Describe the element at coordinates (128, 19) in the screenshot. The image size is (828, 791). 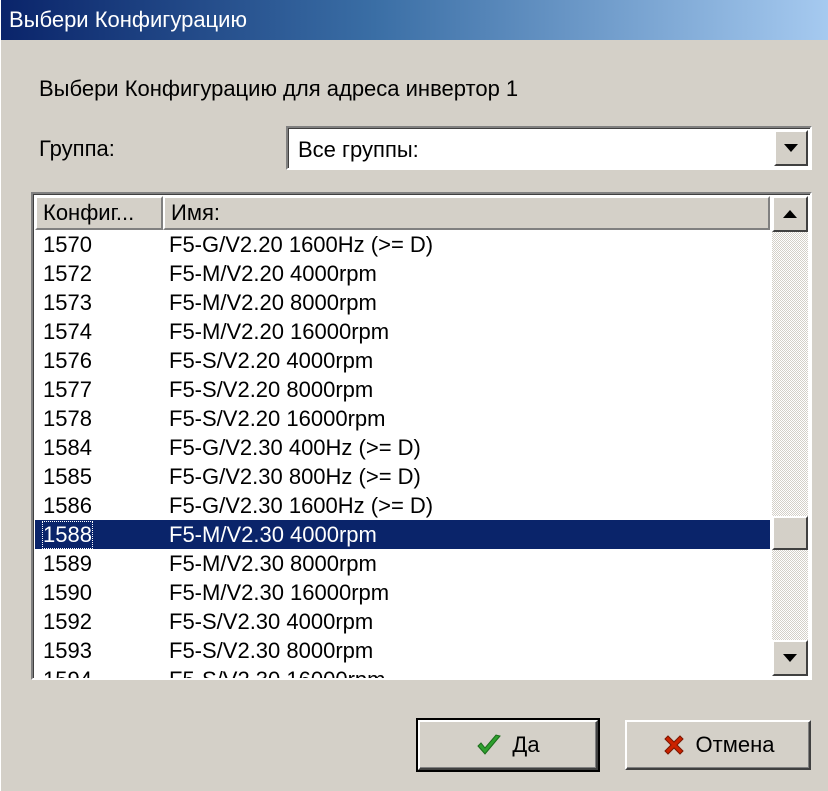
I see `window-title: Выбери Конфигурацию` at that location.